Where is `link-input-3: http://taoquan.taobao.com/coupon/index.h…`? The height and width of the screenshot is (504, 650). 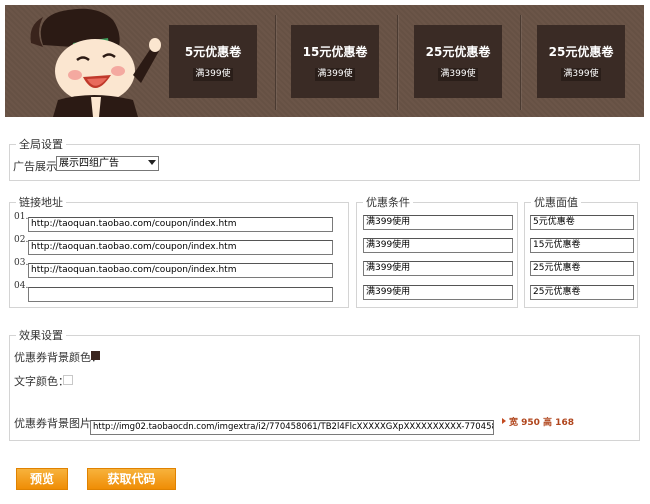 link-input-3: http://taoquan.taobao.com/coupon/index.h… is located at coordinates (180, 270).